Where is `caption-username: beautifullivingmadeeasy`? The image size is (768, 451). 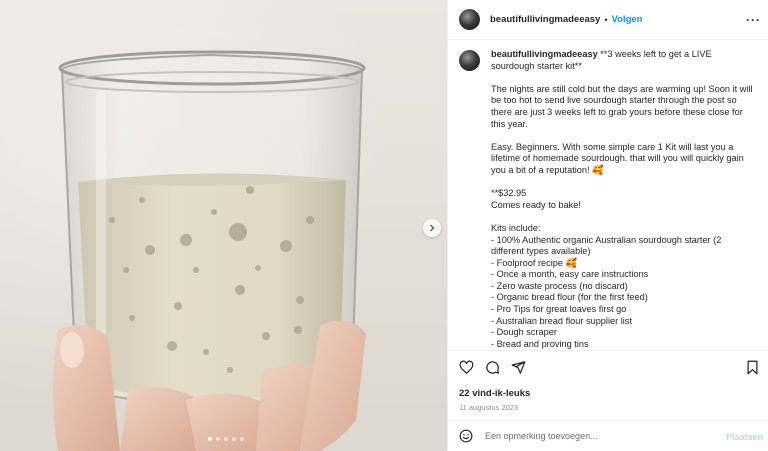 caption-username: beautifullivingmadeeasy is located at coordinates (544, 54).